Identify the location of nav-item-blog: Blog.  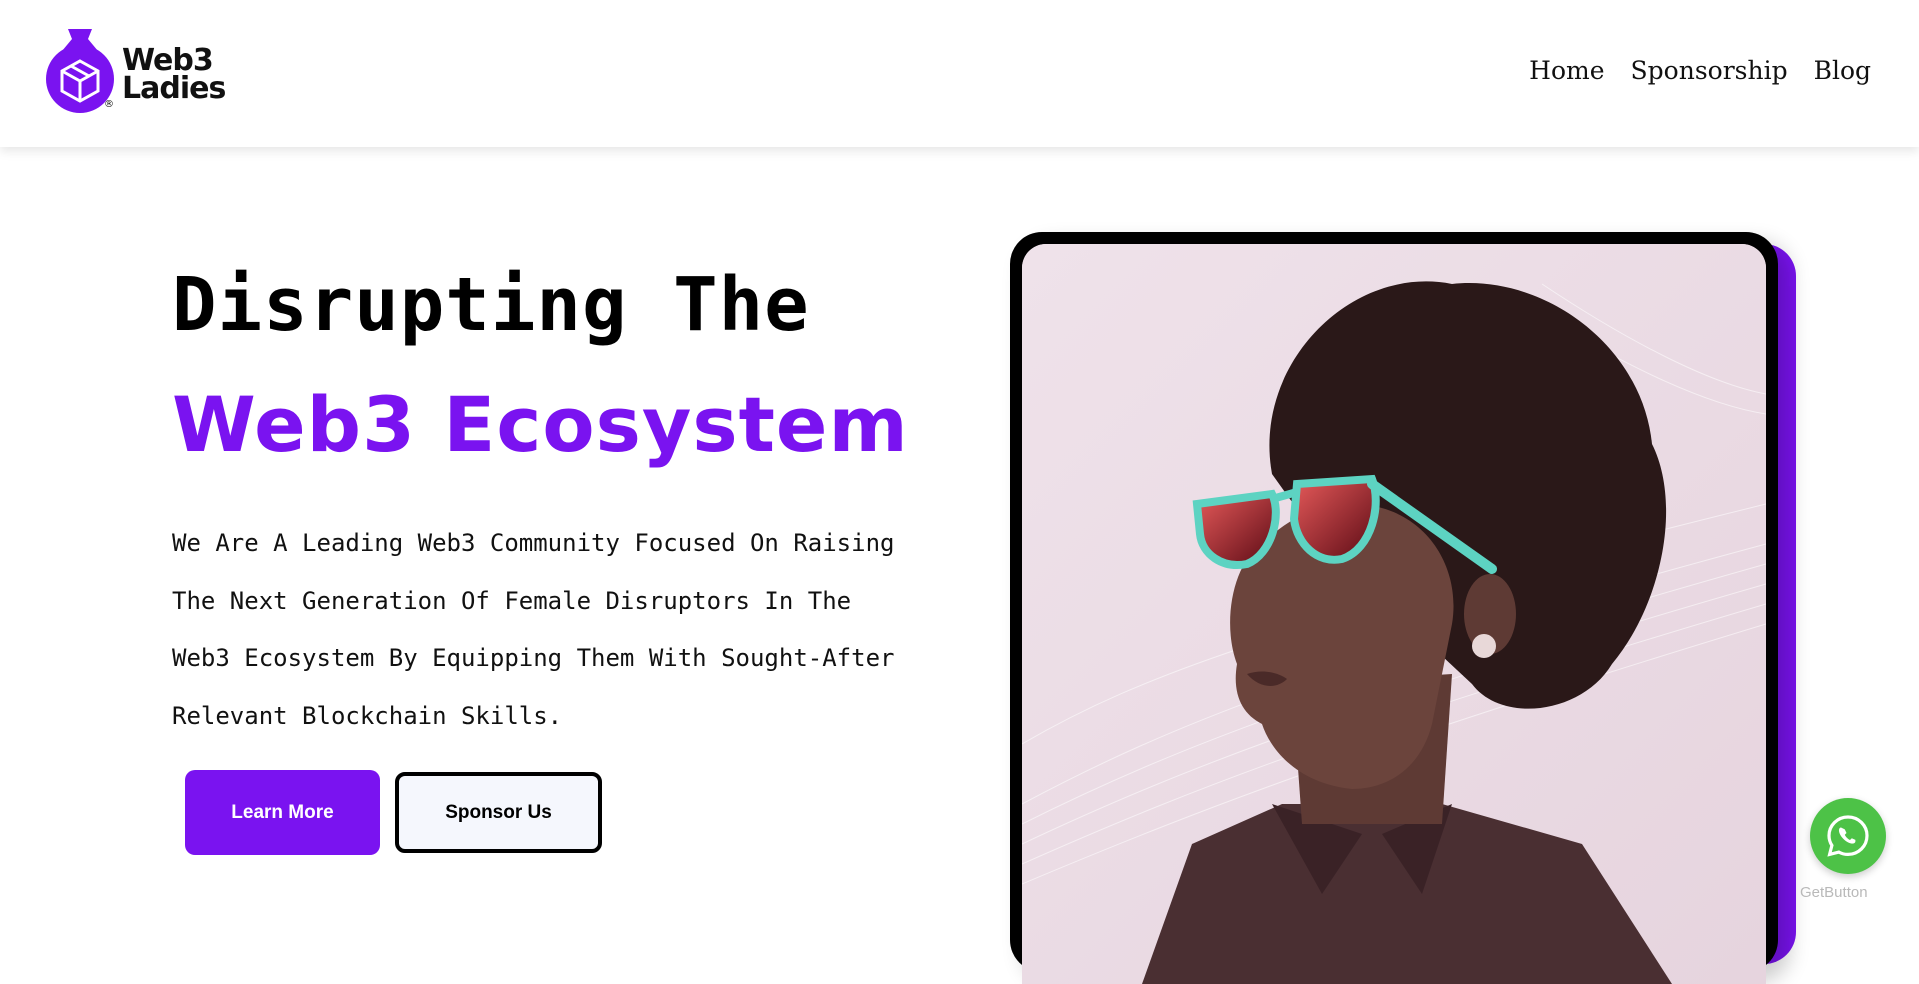
(1842, 70).